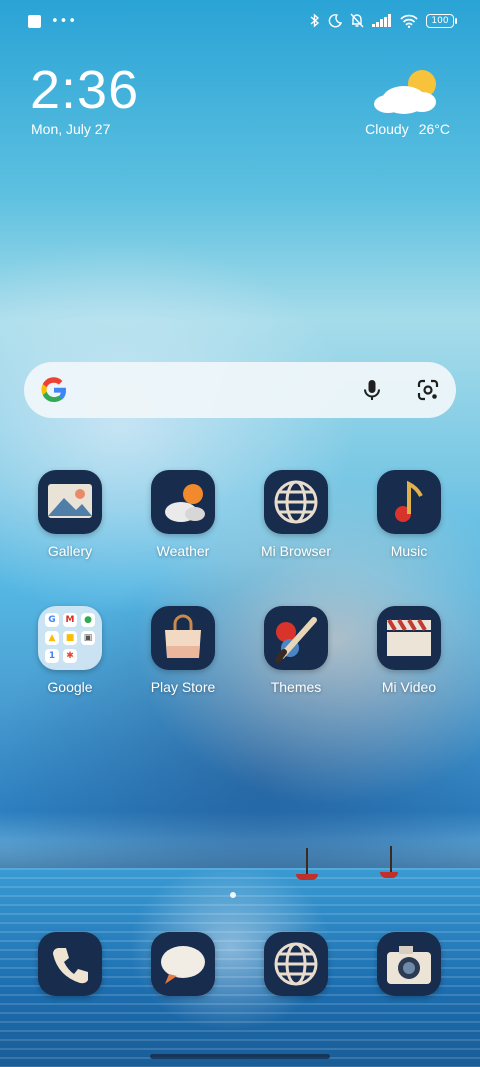 This screenshot has width=480, height=1067. What do you see at coordinates (240, 1056) in the screenshot?
I see `home-gesture-bar` at bounding box center [240, 1056].